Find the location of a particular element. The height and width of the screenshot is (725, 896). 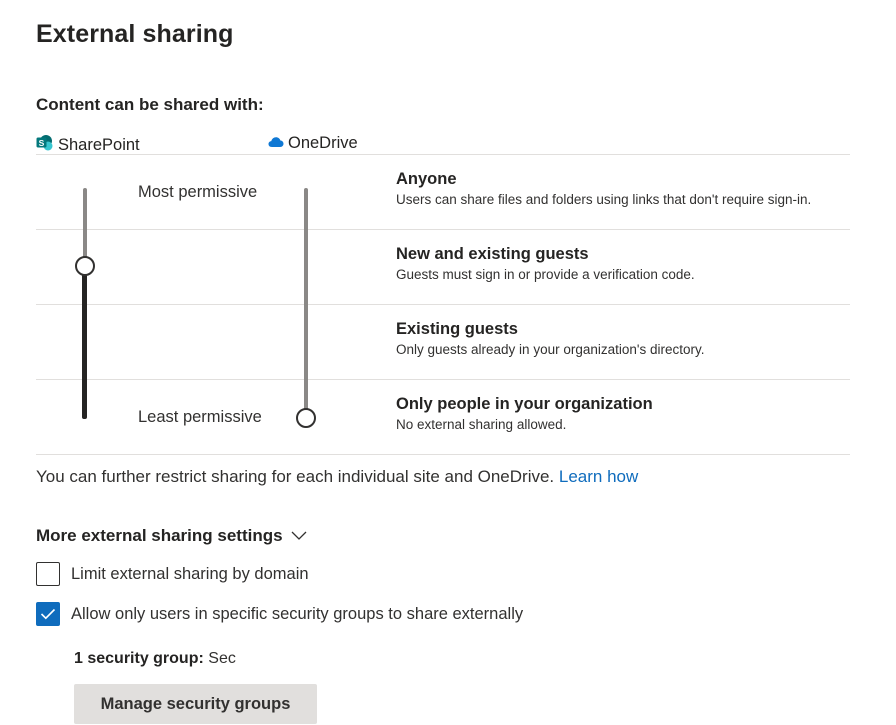

chevron-down-icon is located at coordinates (299, 536).